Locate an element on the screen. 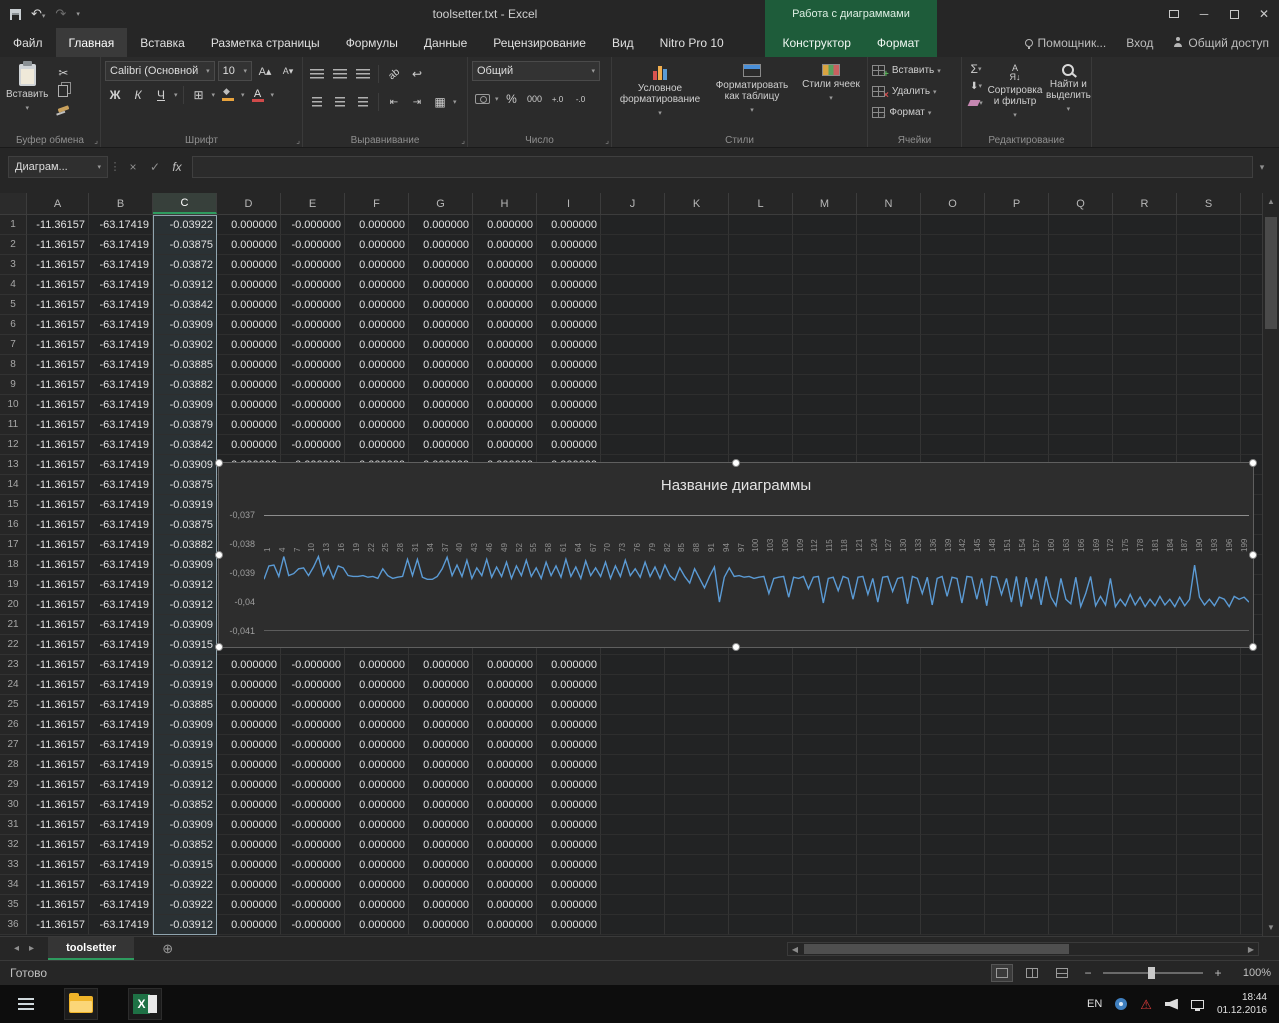  zoom-out-button: − is located at coordinates (1088, 973).